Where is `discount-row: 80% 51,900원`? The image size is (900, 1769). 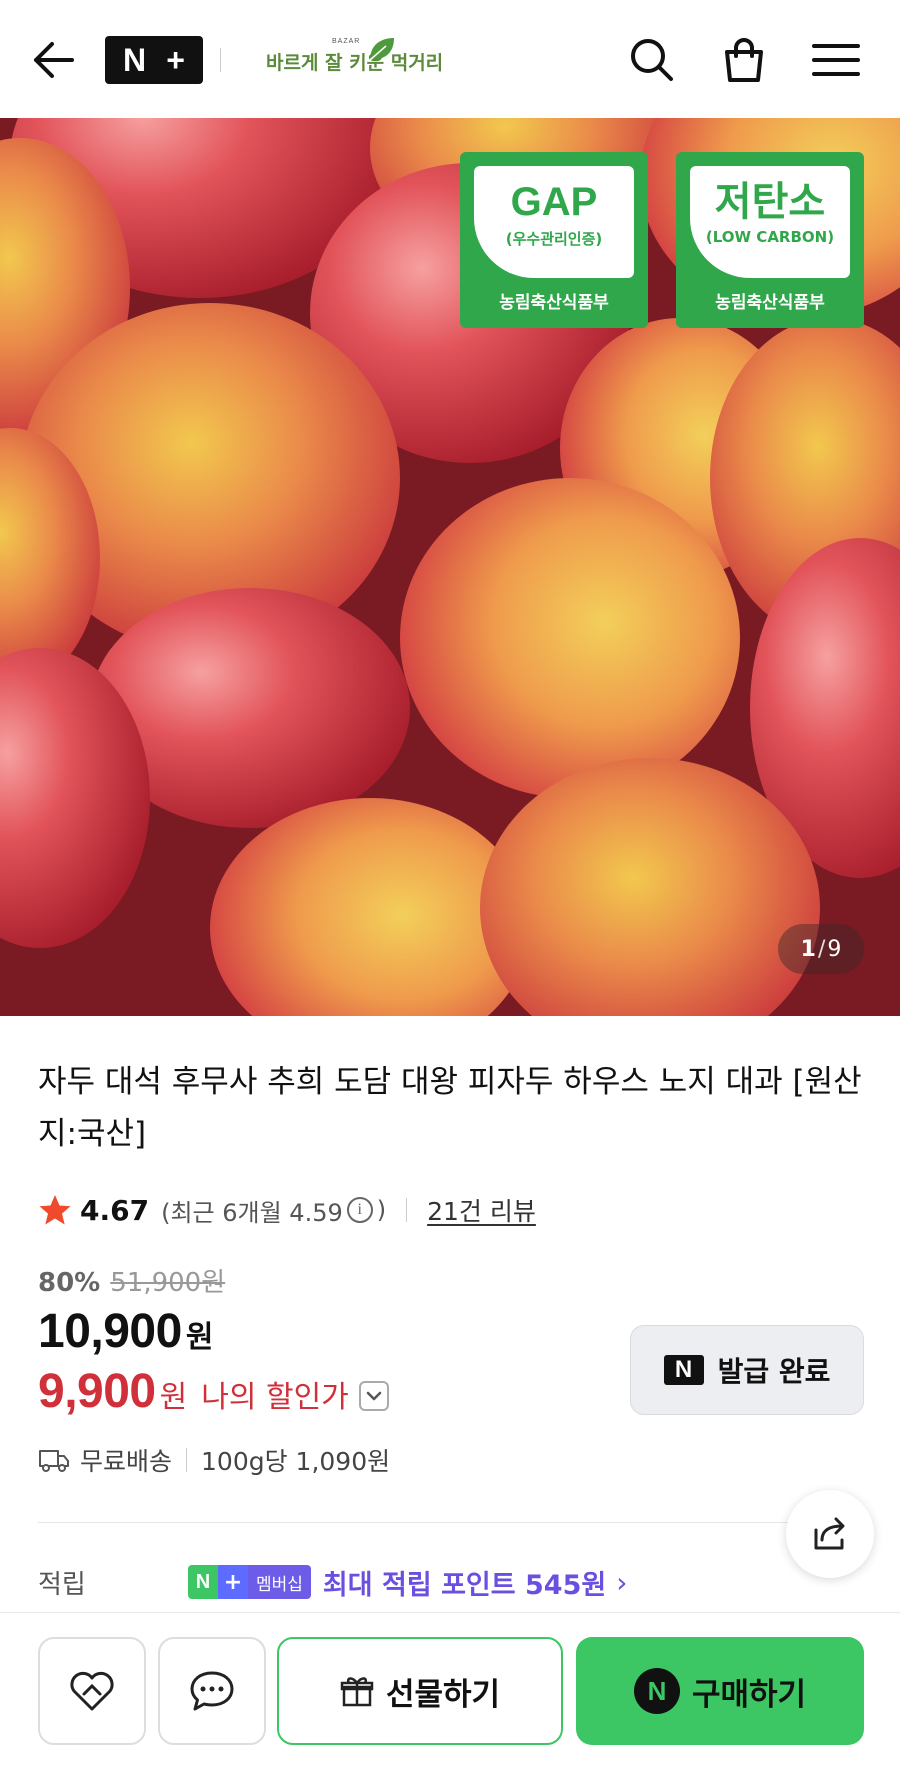 discount-row: 80% 51,900원 is located at coordinates (131, 1280).